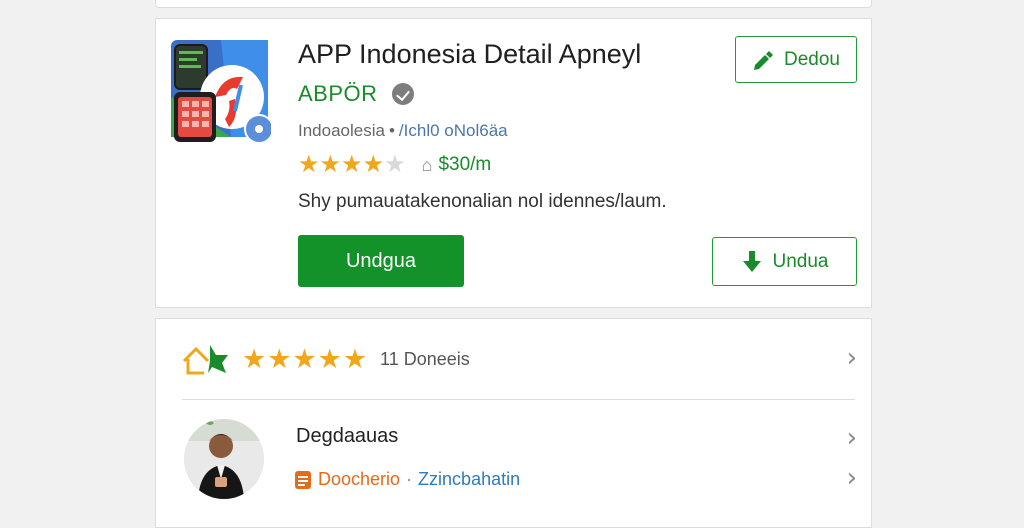 This screenshot has width=1024, height=528. I want to click on price-label: $30/m, so click(465, 164).